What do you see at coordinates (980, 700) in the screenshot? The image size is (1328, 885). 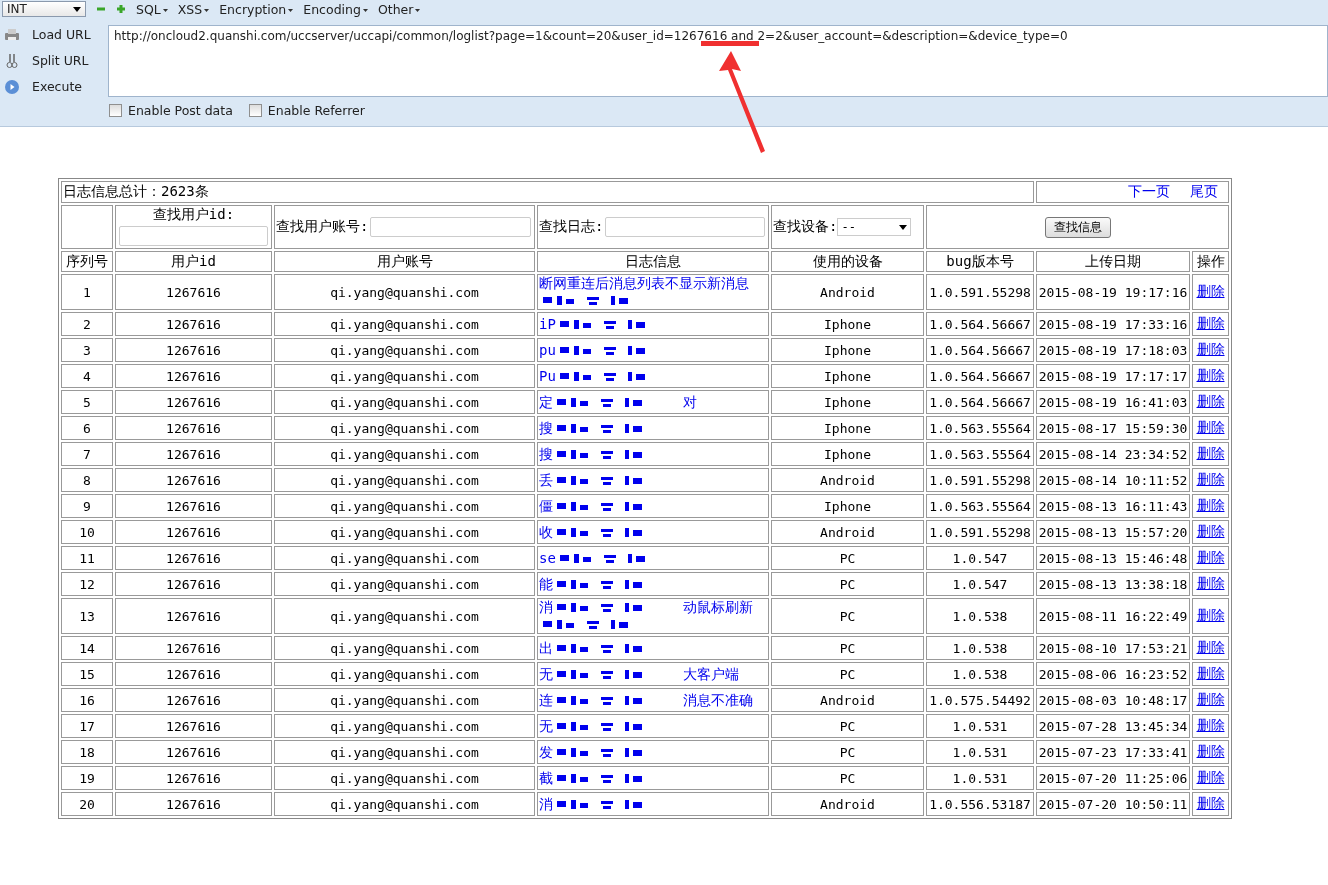 I see `table-cell: 1.0.575.54492` at bounding box center [980, 700].